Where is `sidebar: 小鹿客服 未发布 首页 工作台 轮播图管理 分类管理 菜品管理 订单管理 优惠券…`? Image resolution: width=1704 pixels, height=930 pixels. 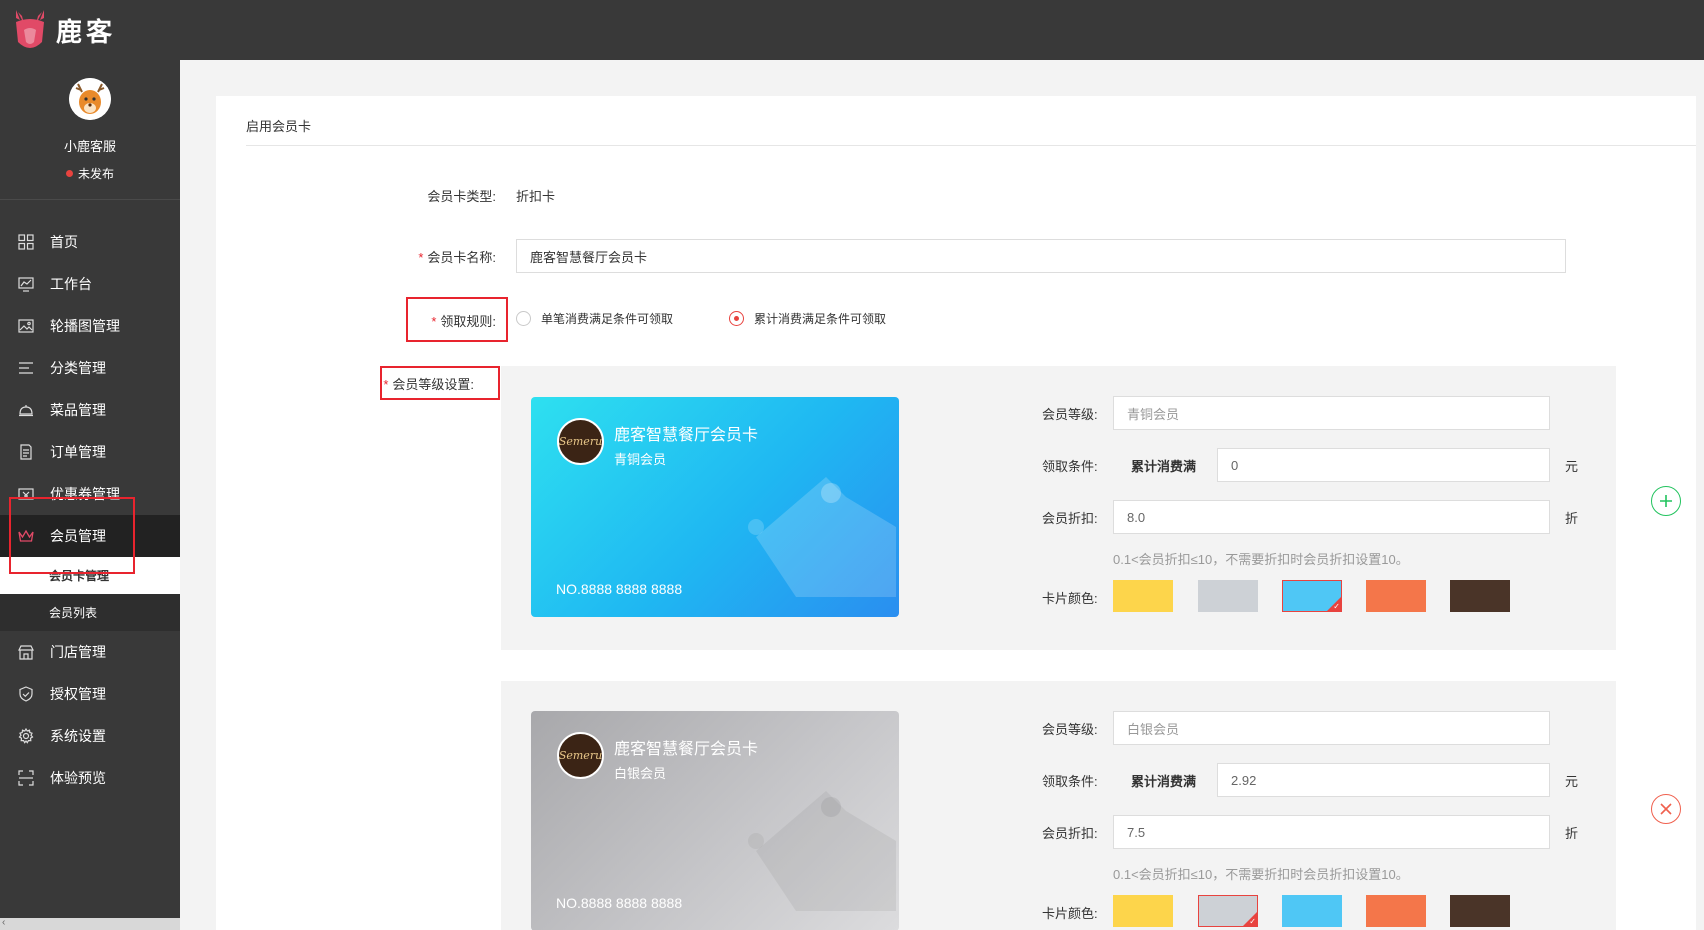 sidebar: 小鹿客服 未发布 首页 工作台 轮播图管理 分类管理 菜品管理 订单管理 优惠券… is located at coordinates (90, 495).